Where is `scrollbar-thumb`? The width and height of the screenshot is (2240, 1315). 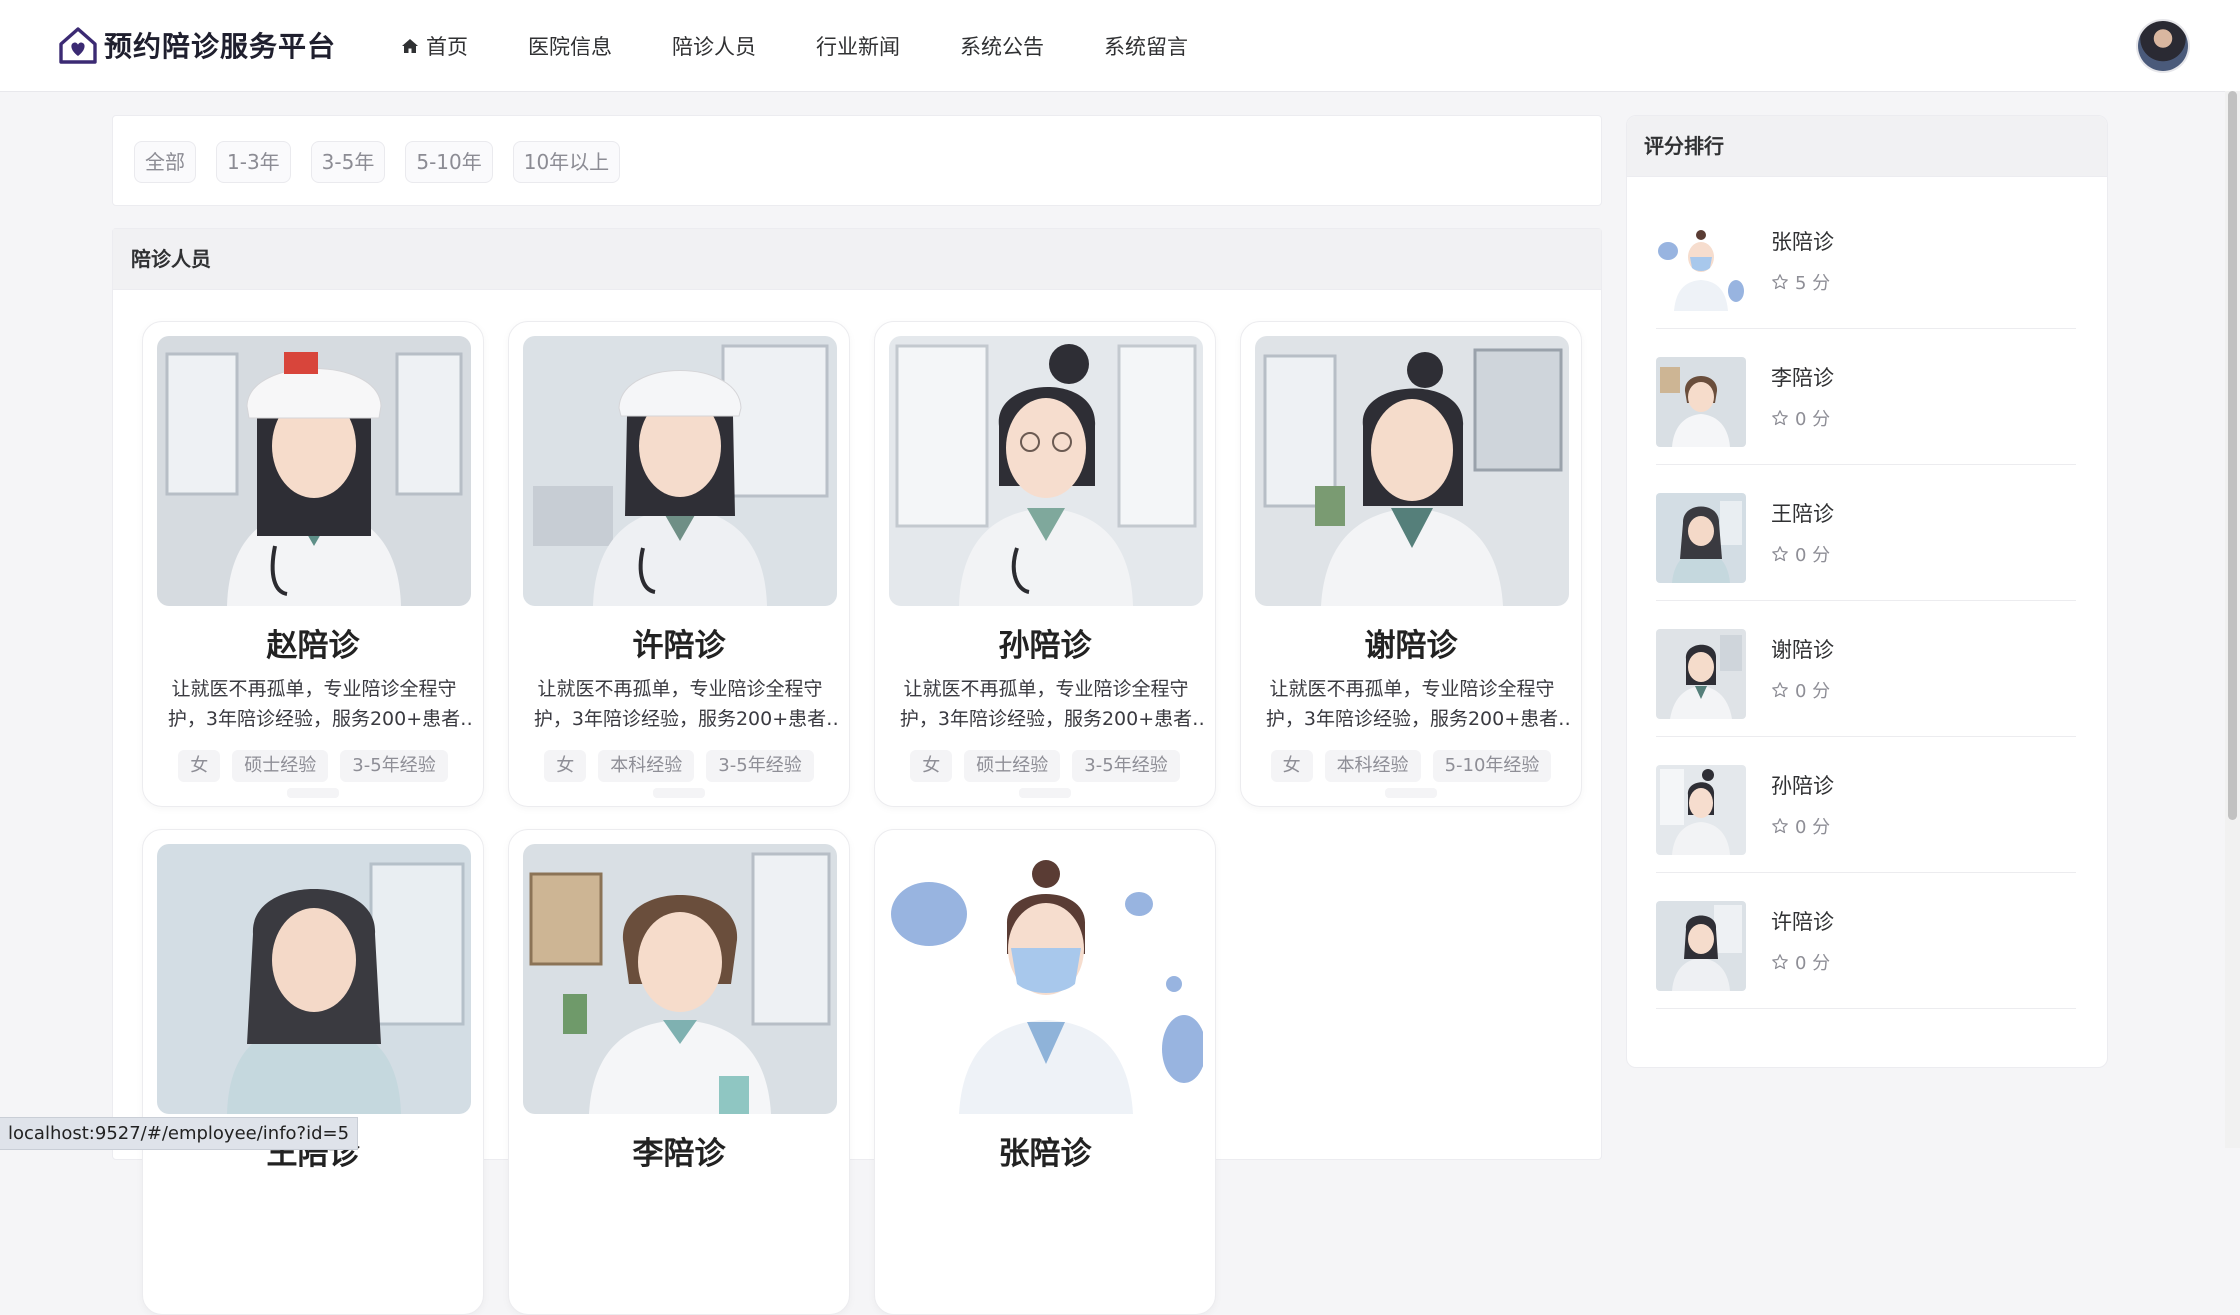
scrollbar-thumb is located at coordinates (2232, 455).